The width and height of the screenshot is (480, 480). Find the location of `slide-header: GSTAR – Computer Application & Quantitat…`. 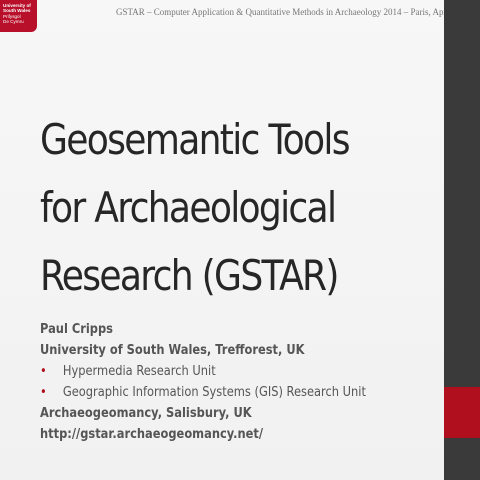

slide-header: GSTAR – Computer Application & Quantitat… is located at coordinates (294, 12).